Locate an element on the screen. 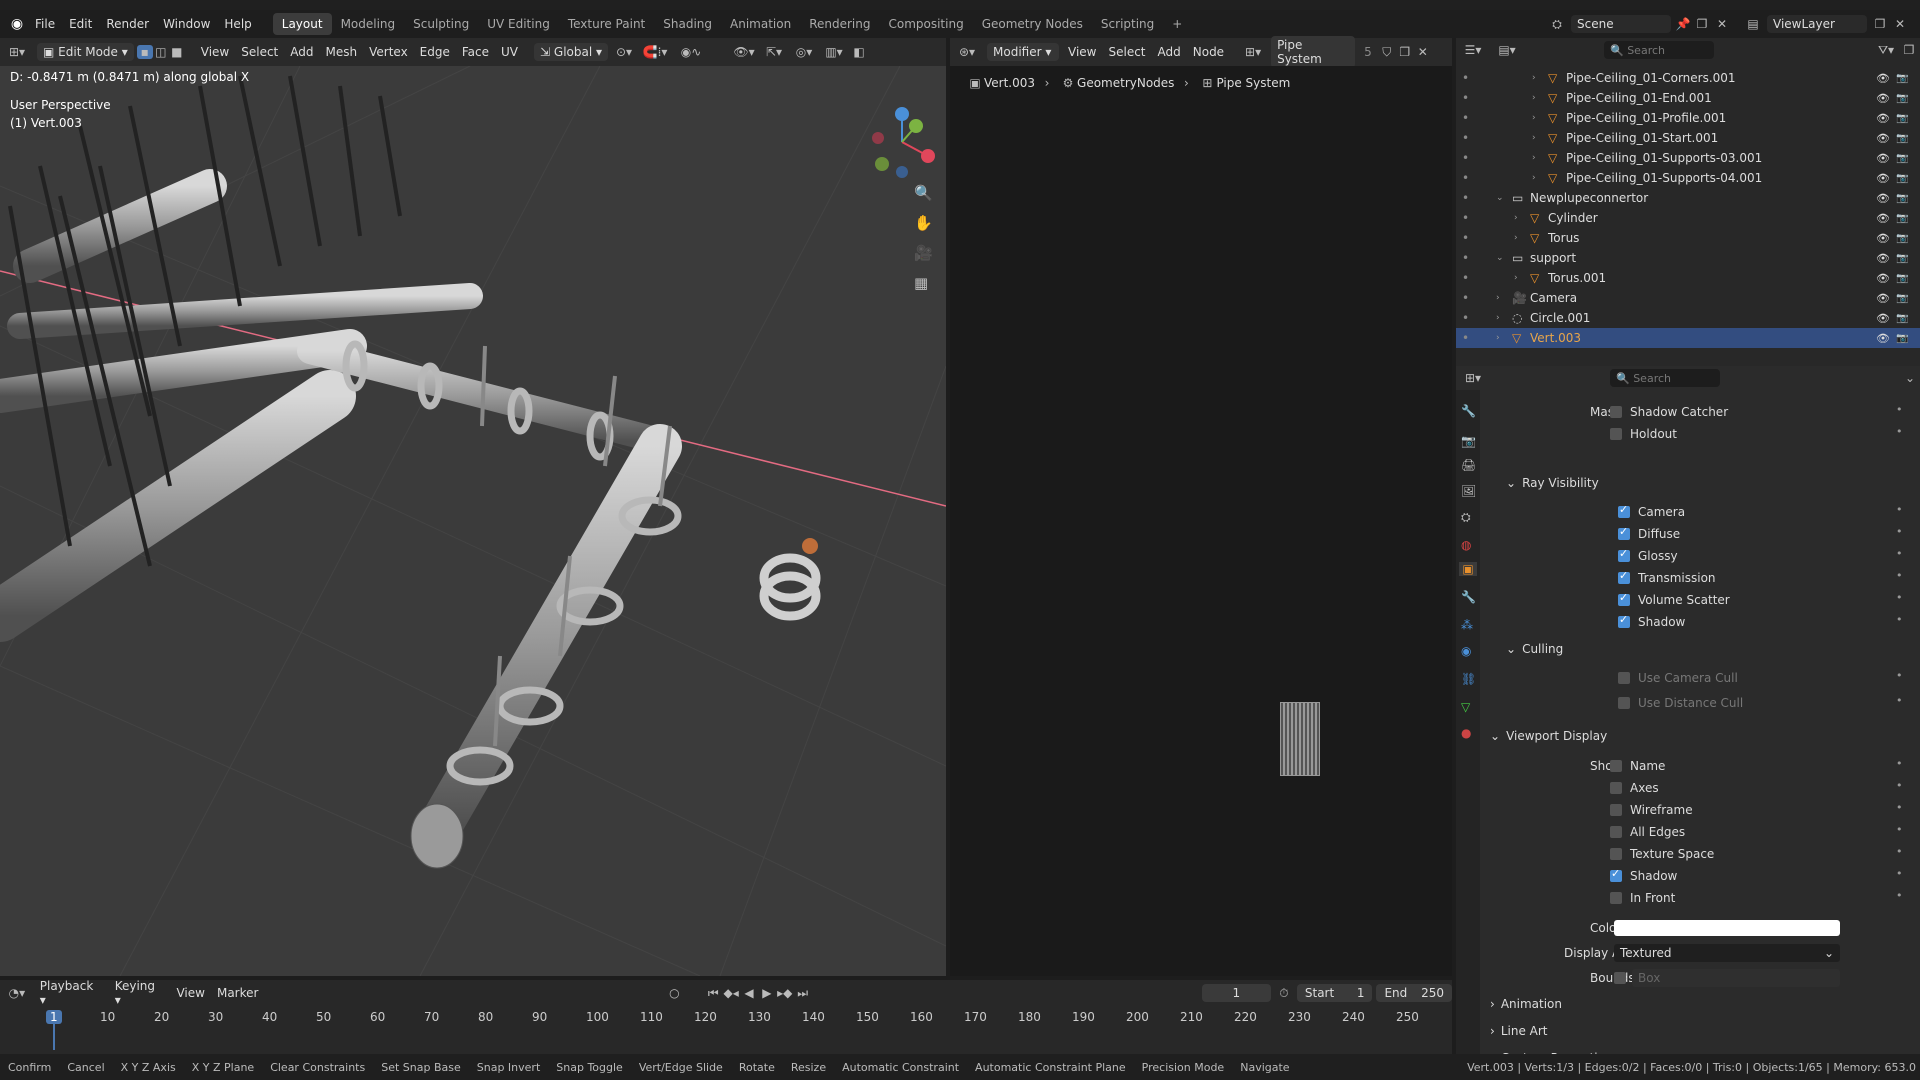  tab-animation: Animation is located at coordinates (760, 24).